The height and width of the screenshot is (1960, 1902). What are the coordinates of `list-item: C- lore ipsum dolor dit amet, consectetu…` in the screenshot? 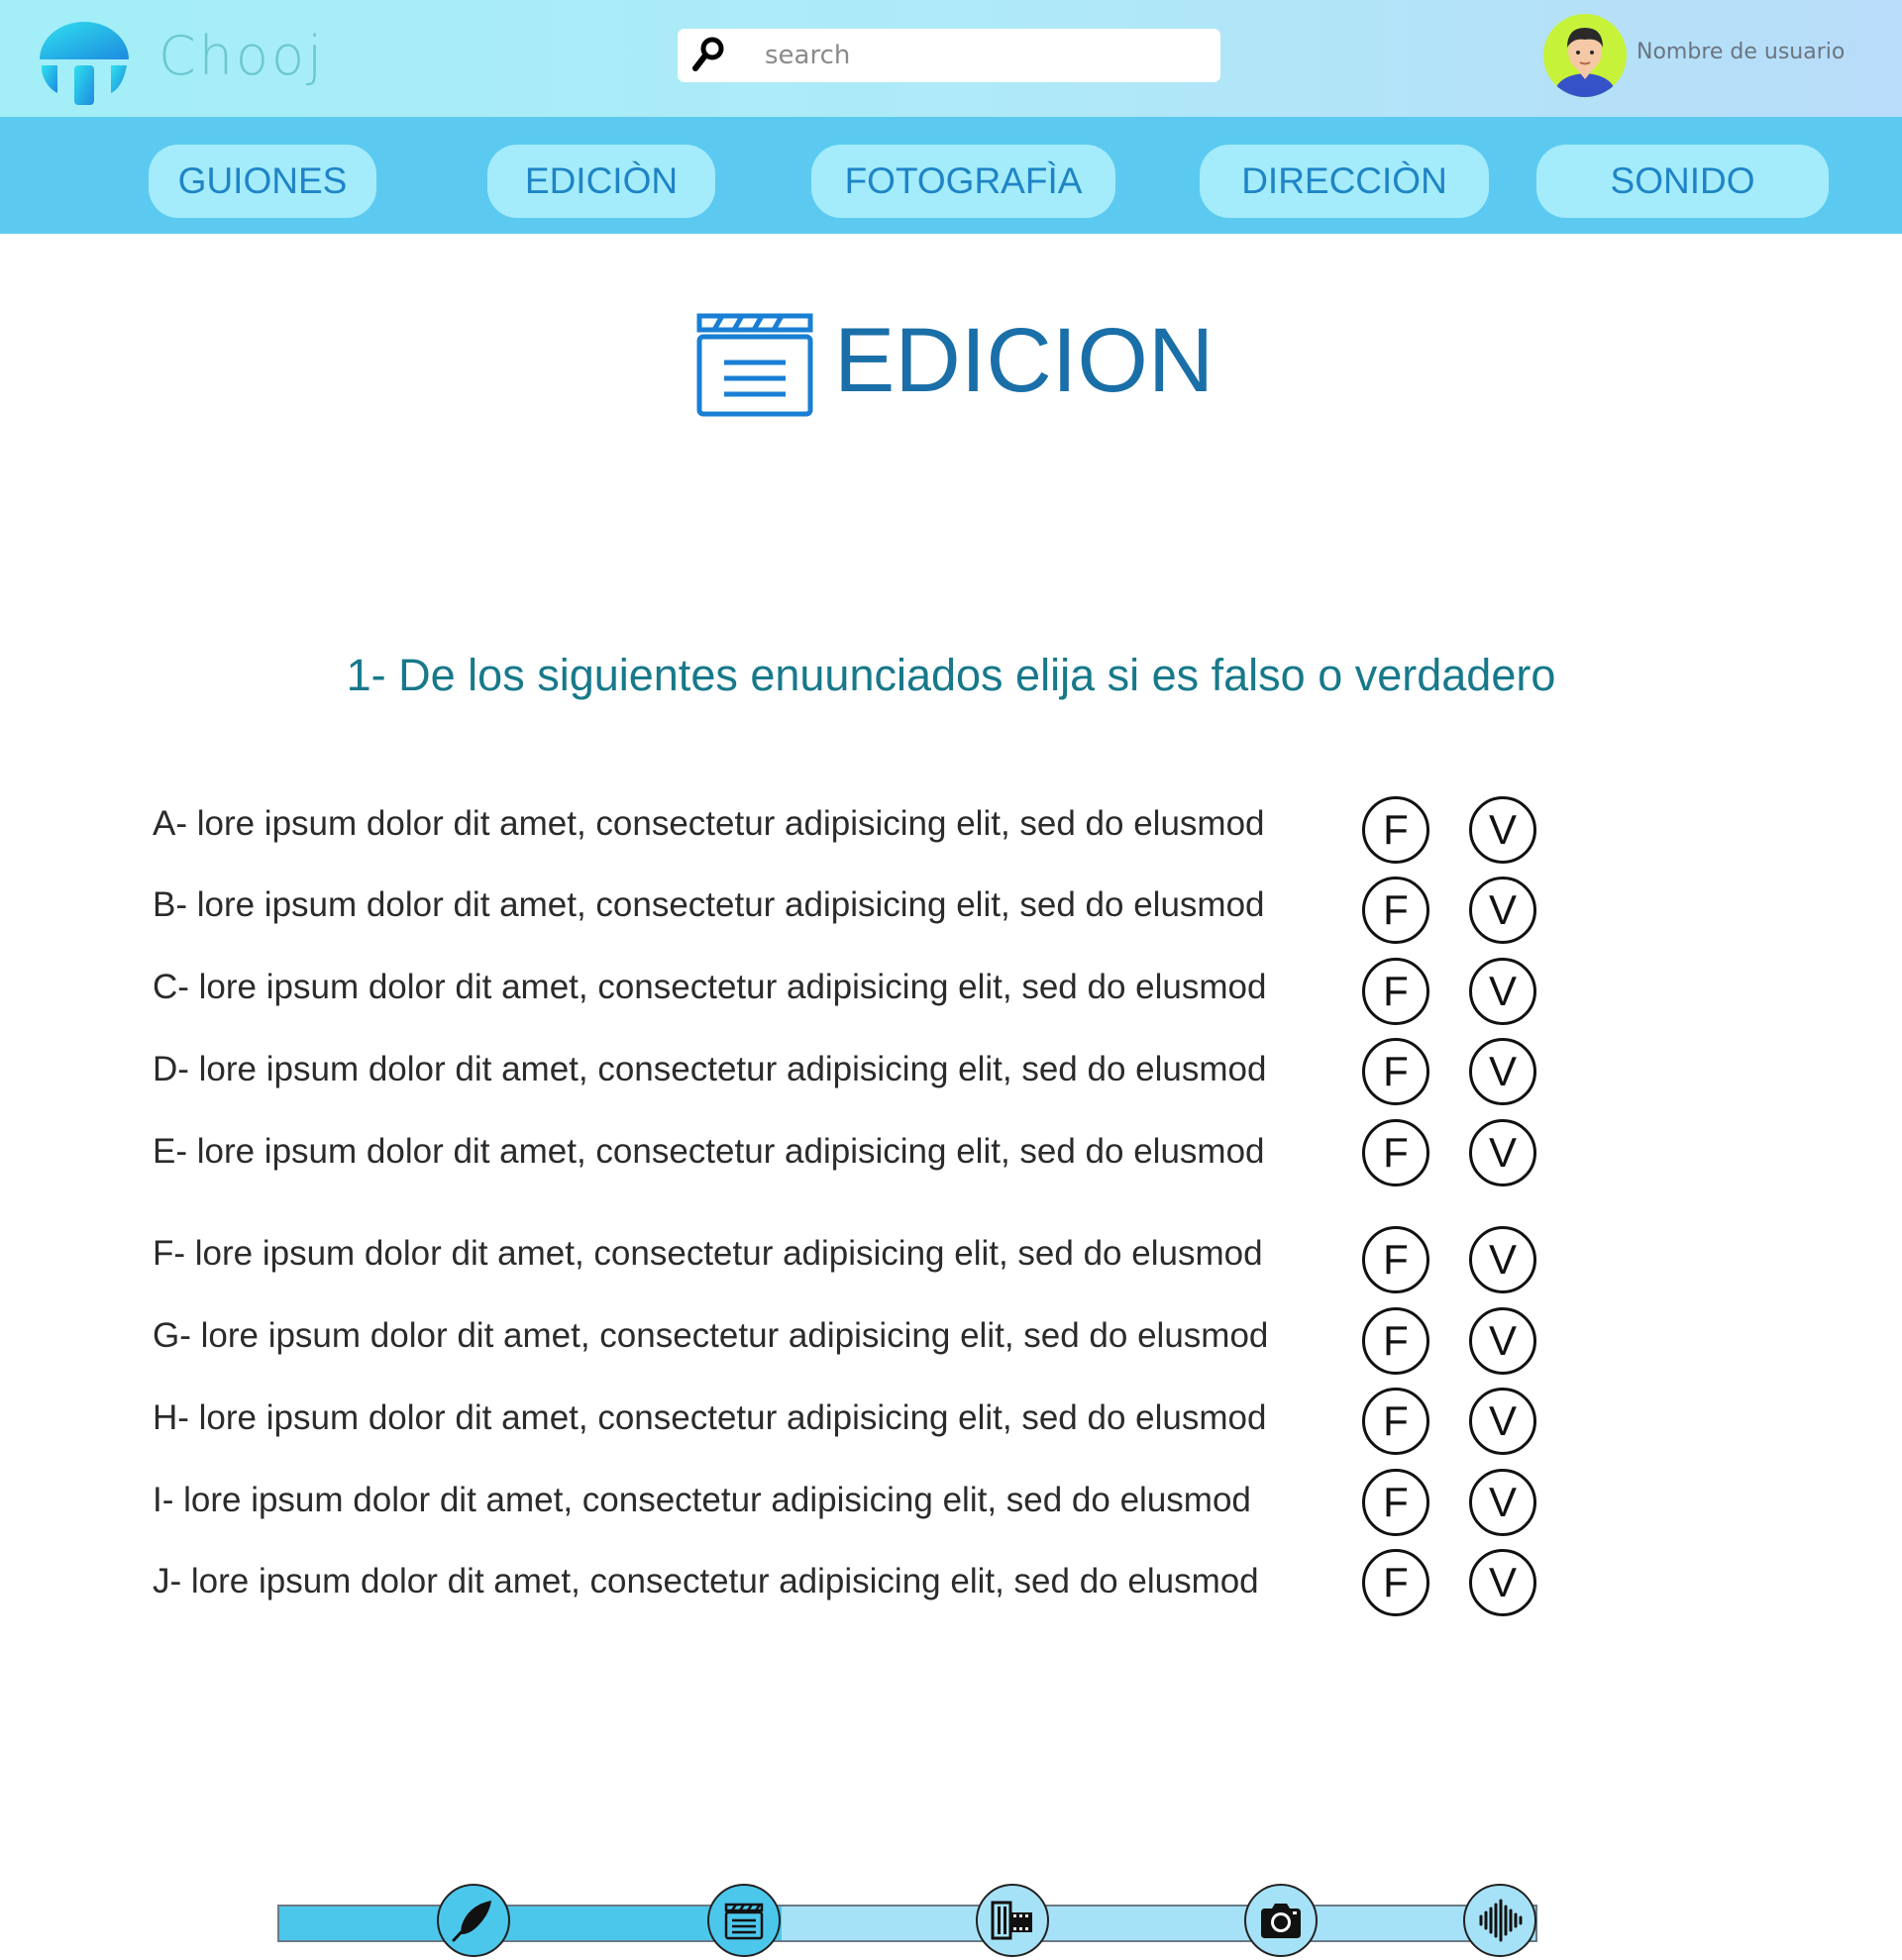 It's located at (710, 987).